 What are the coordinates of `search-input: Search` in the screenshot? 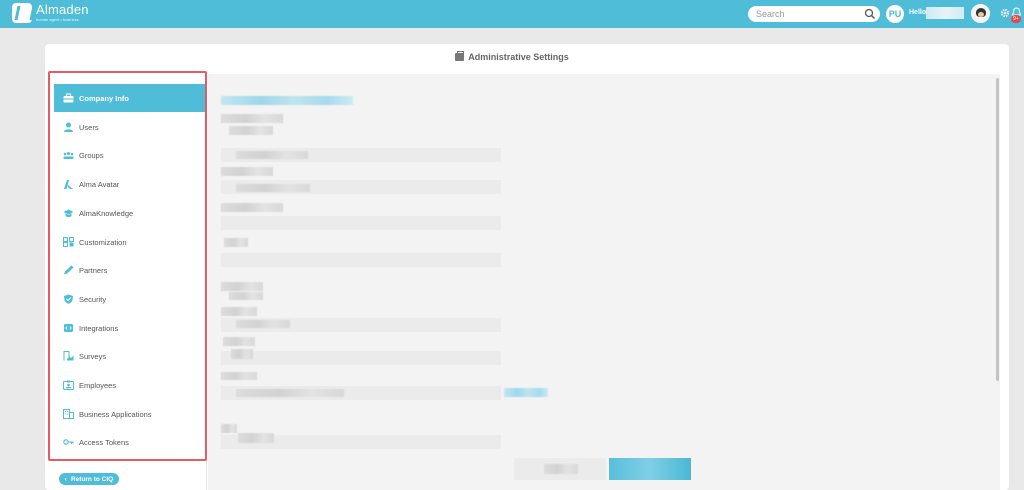 It's located at (814, 14).